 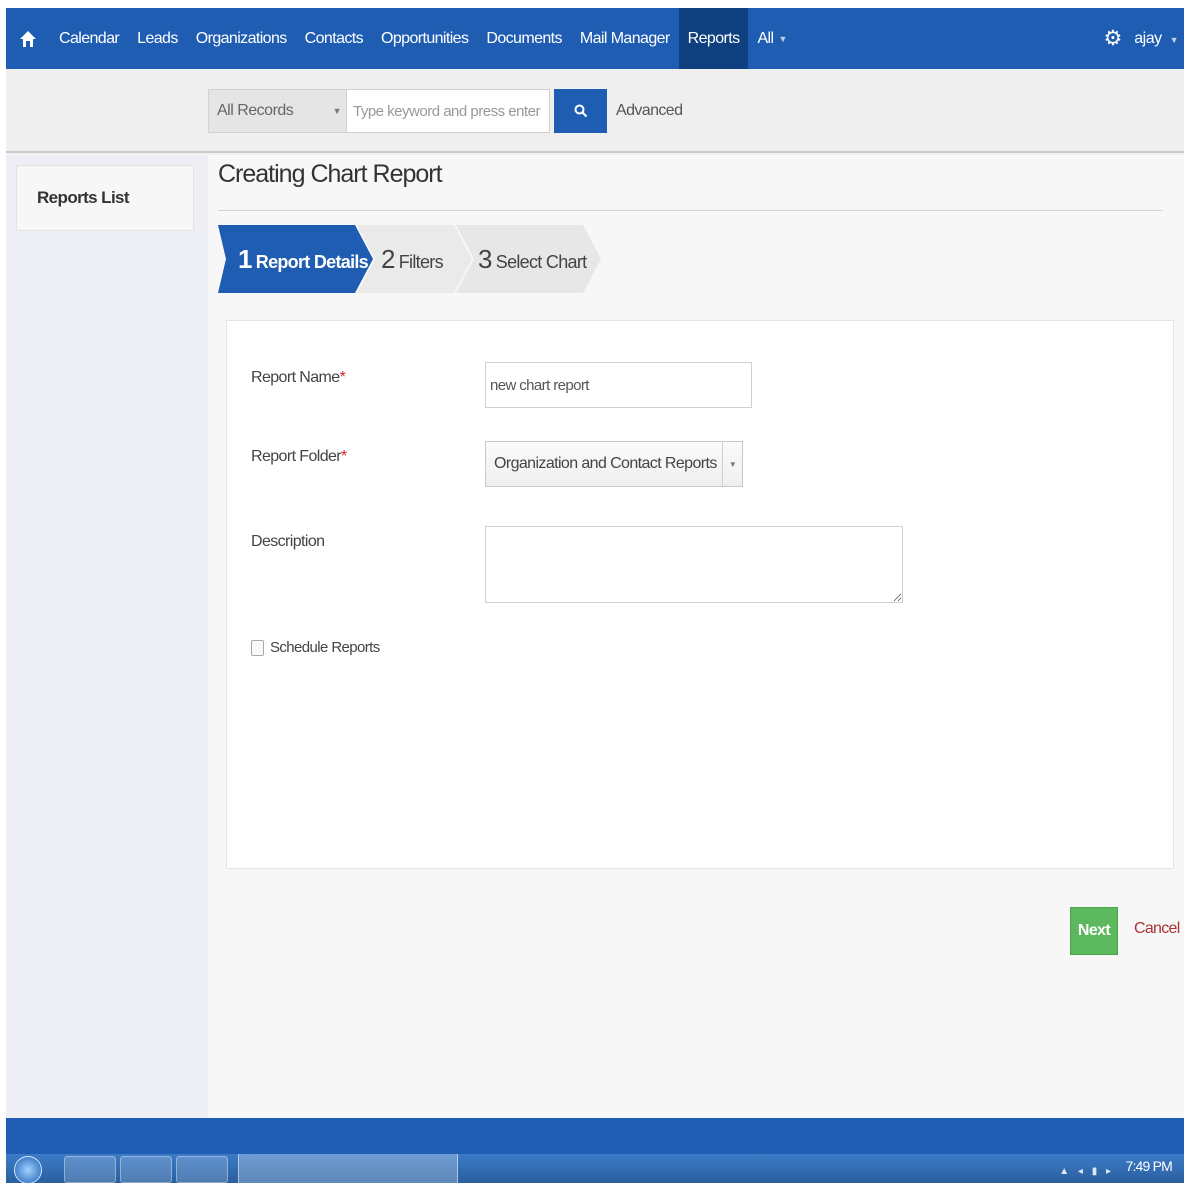 I want to click on taskbar-active-window, so click(x=348, y=1168).